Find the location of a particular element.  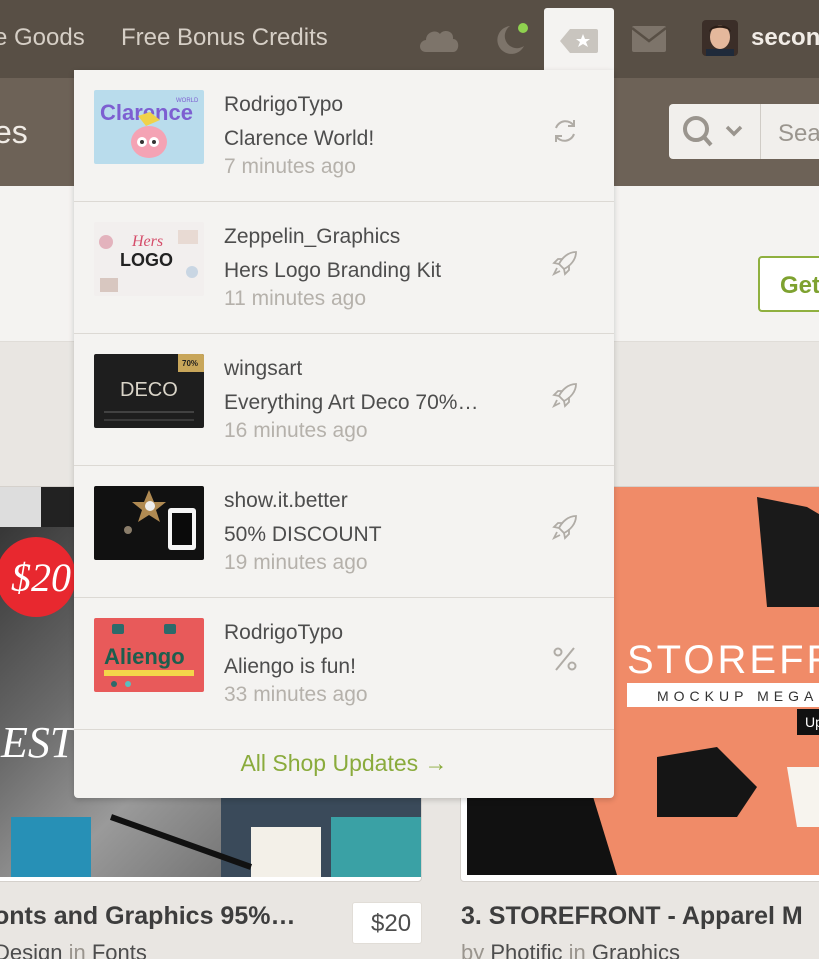

search-icon is located at coordinates (711, 132).